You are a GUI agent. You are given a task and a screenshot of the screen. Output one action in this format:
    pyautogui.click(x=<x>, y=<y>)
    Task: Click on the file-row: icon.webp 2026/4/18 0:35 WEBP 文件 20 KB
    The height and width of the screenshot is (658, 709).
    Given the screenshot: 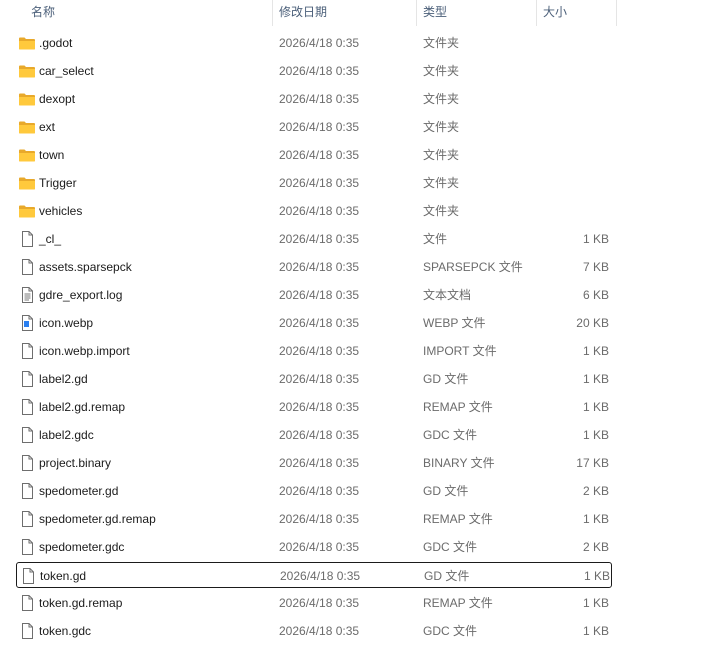 What is the action you would take?
    pyautogui.click(x=314, y=323)
    